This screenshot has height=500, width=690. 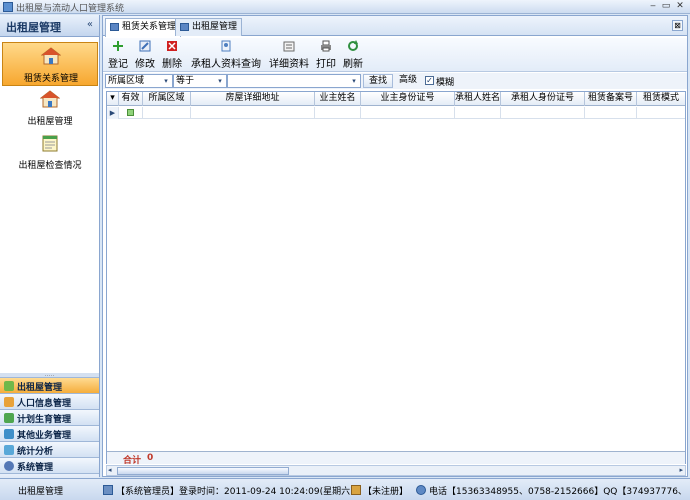 I want to click on register-button: 登记, so click(x=118, y=55).